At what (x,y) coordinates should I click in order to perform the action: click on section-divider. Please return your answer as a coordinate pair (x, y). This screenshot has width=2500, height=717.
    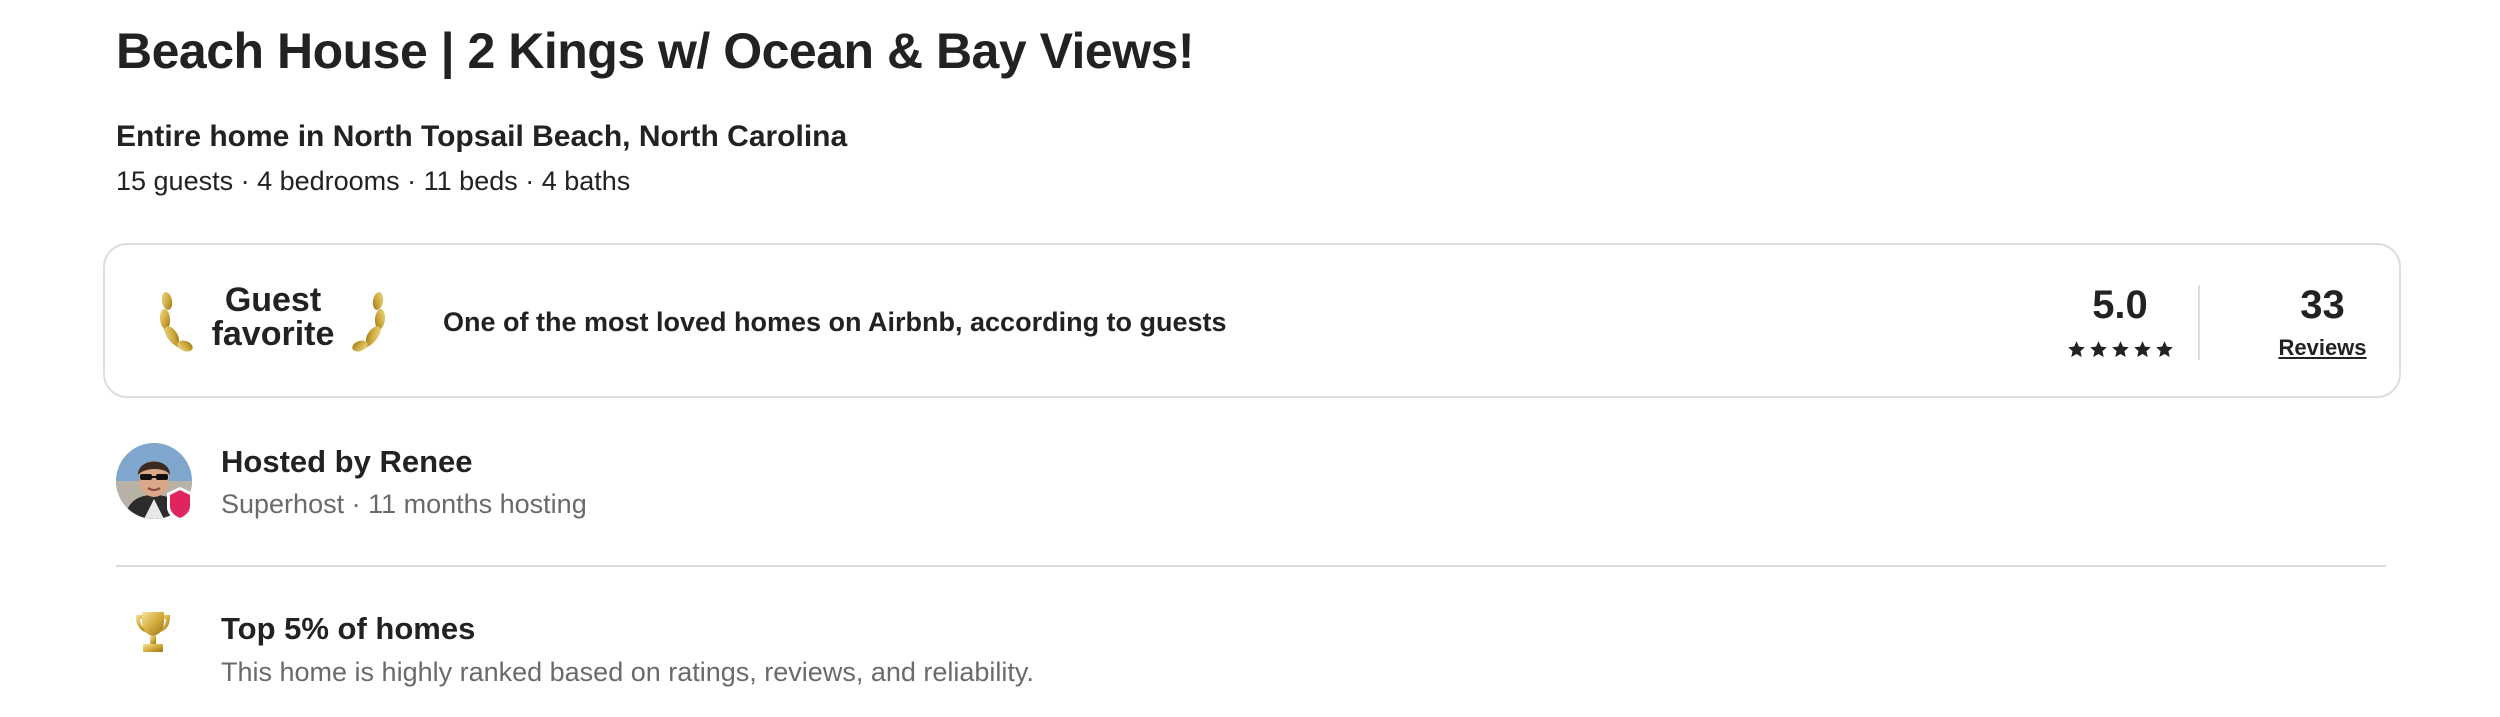
    Looking at the image, I should click on (1251, 566).